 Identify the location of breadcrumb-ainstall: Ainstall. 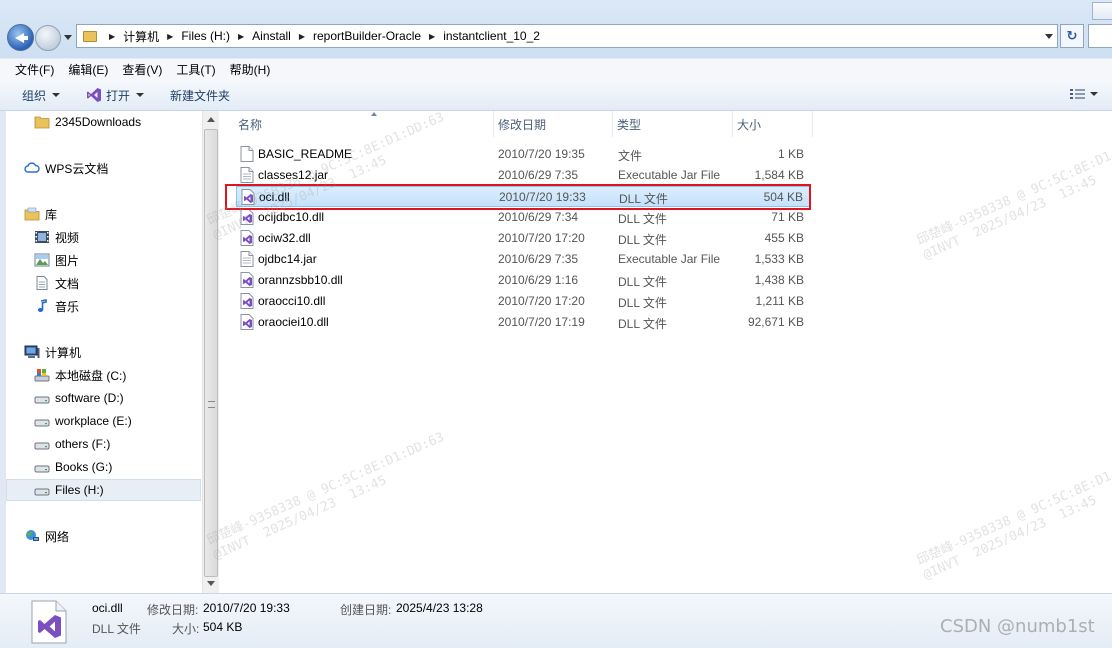
(271, 36).